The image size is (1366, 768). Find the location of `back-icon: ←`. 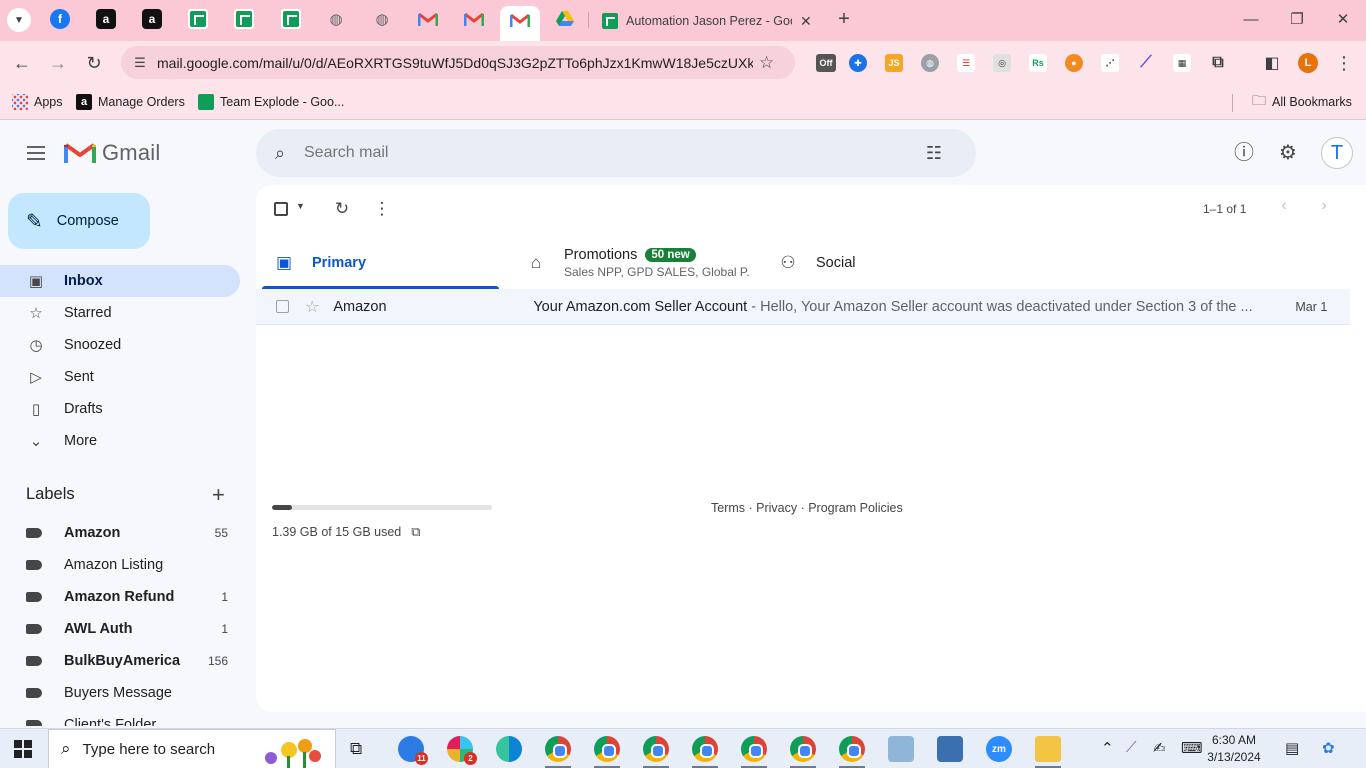

back-icon: ← is located at coordinates (22, 63).